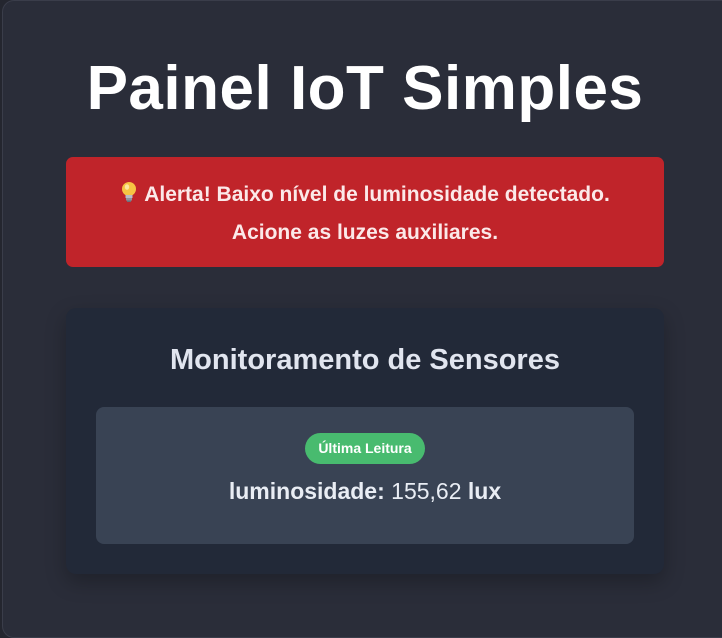 This screenshot has height=638, width=722. I want to click on last-reading-badge: Última Leitura, so click(365, 448).